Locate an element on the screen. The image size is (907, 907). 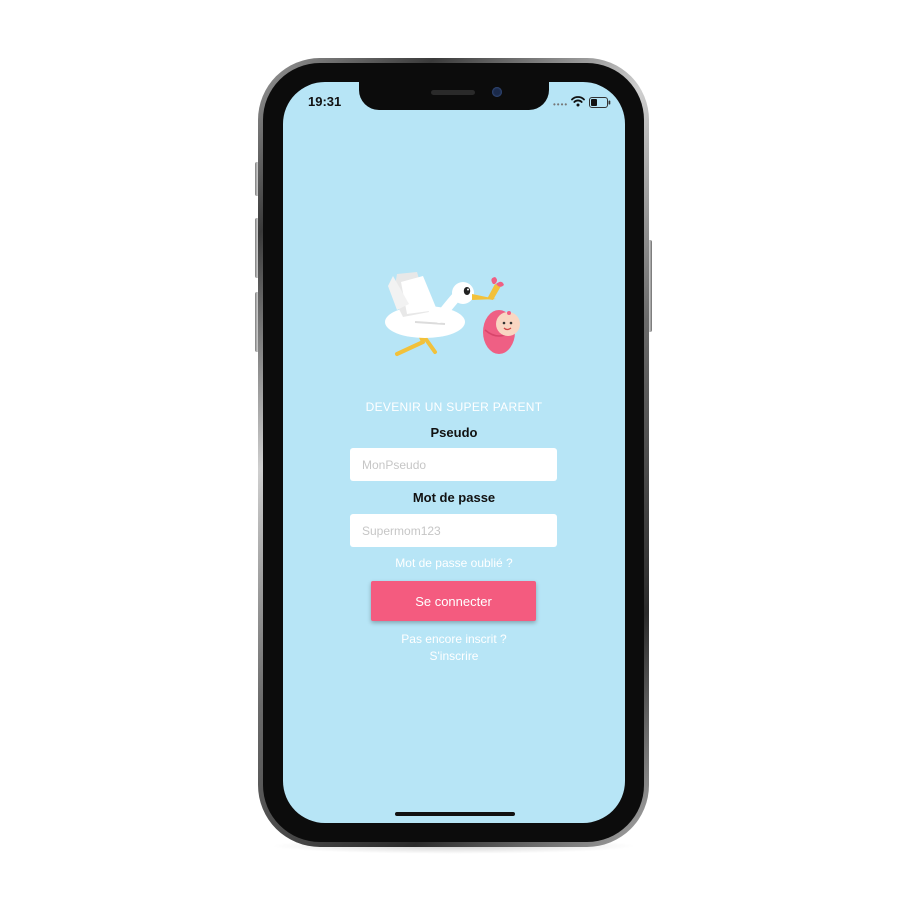
battery-icon is located at coordinates (600, 102).